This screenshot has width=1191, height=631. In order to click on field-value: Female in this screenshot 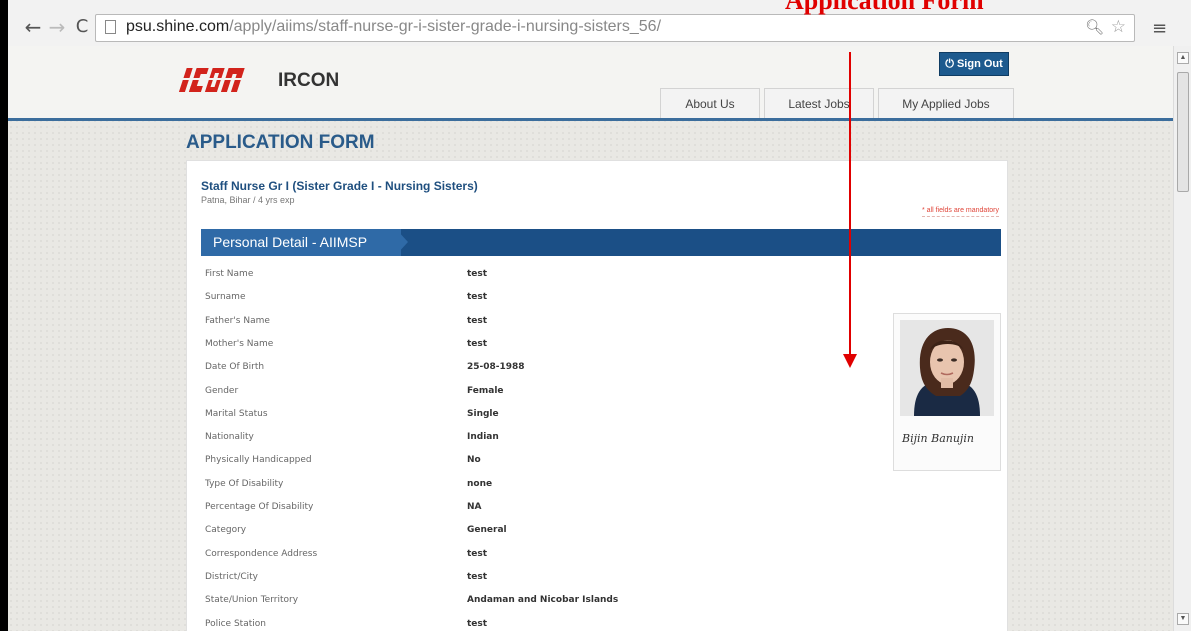, I will do `click(485, 391)`.